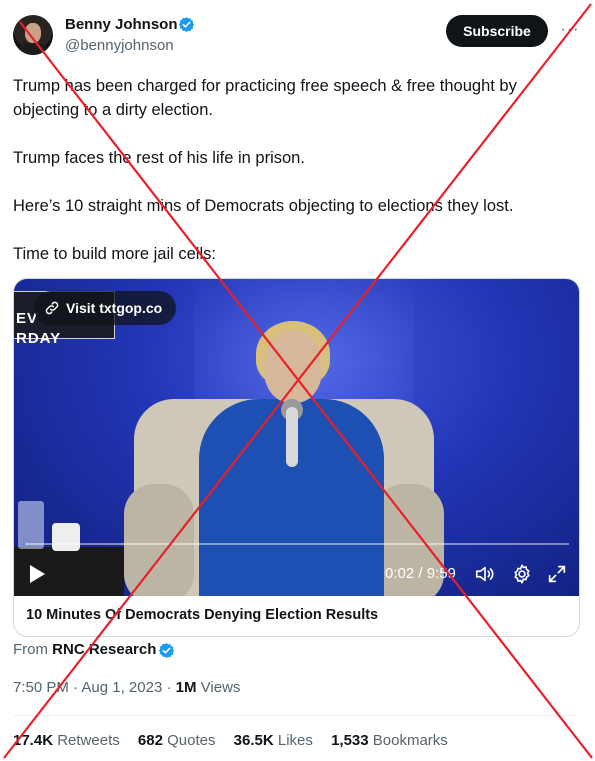 Image resolution: width=595 pixels, height=761 pixels. What do you see at coordinates (37, 574) in the screenshot?
I see `play-icon` at bounding box center [37, 574].